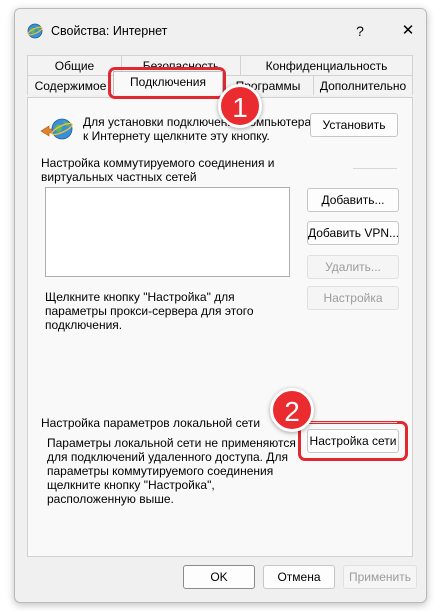 The height and width of the screenshot is (611, 441). What do you see at coordinates (240, 106) in the screenshot?
I see `step1-badge: 1` at bounding box center [240, 106].